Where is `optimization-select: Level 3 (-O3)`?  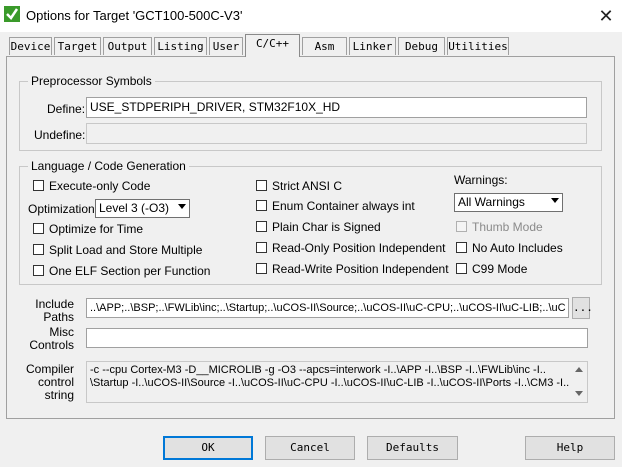
optimization-select: Level 3 (-O3) is located at coordinates (142, 208).